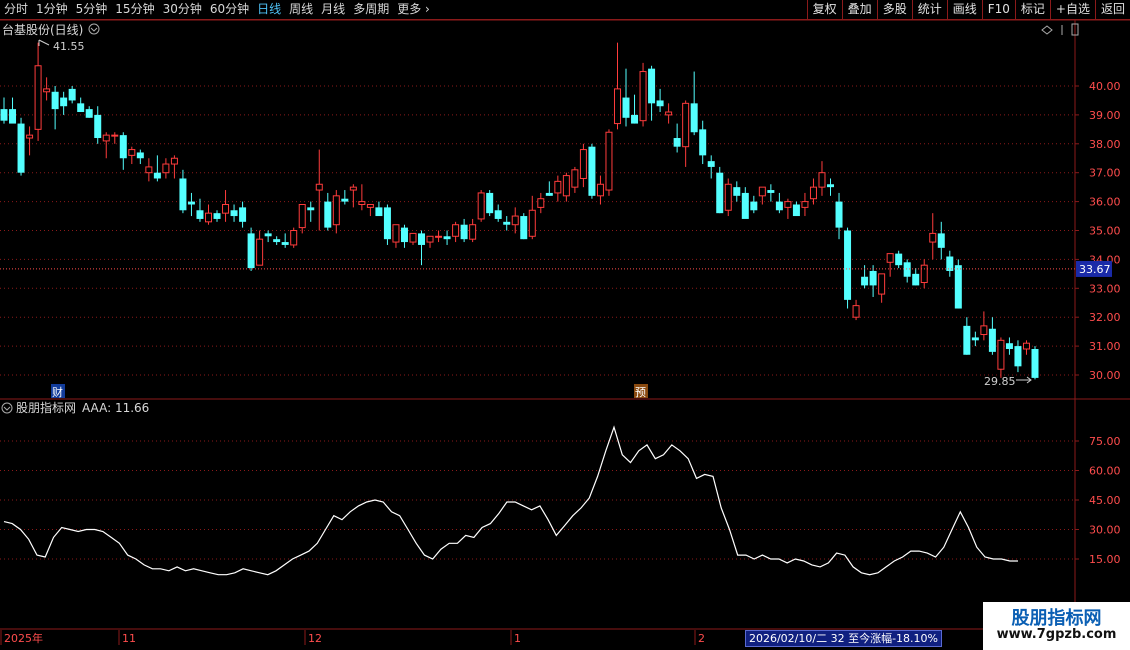  Describe the element at coordinates (640, 392) in the screenshot. I see `forecast-flag-label: 预` at that location.